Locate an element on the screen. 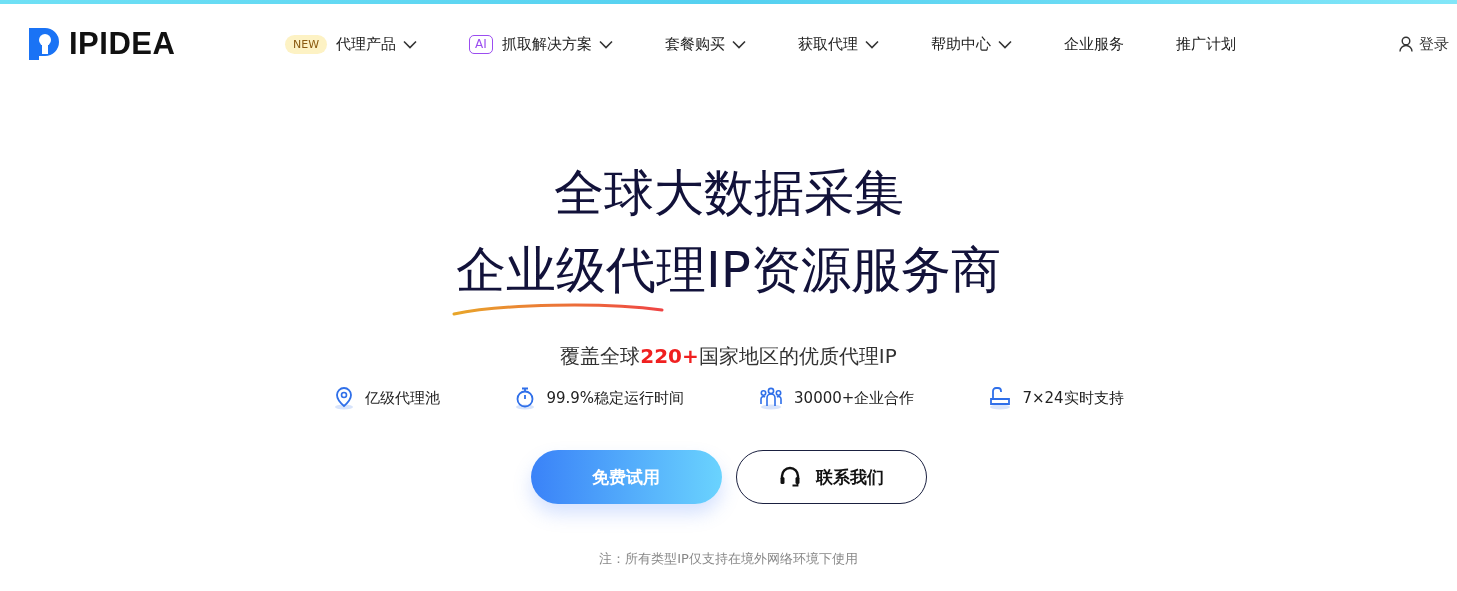 The width and height of the screenshot is (1457, 591). footnote: 注：所有类型IP仅支持在境外网络环境下使用 is located at coordinates (728, 559).